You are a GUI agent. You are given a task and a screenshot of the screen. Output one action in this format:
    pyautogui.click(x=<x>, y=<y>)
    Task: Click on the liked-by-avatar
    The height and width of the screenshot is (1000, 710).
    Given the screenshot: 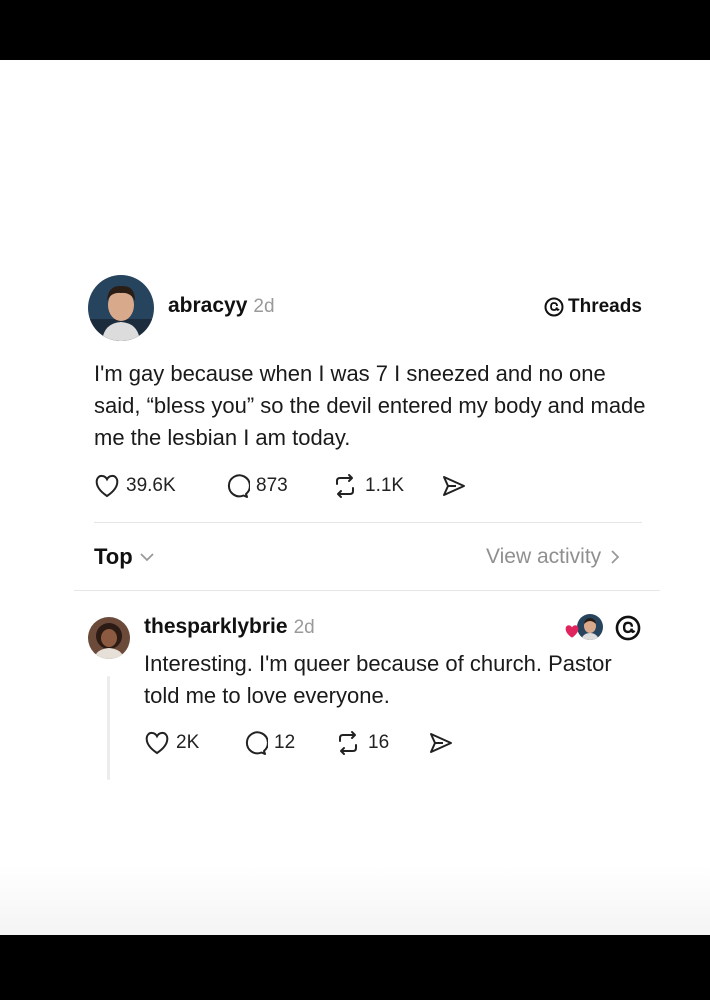 What is the action you would take?
    pyautogui.click(x=590, y=627)
    